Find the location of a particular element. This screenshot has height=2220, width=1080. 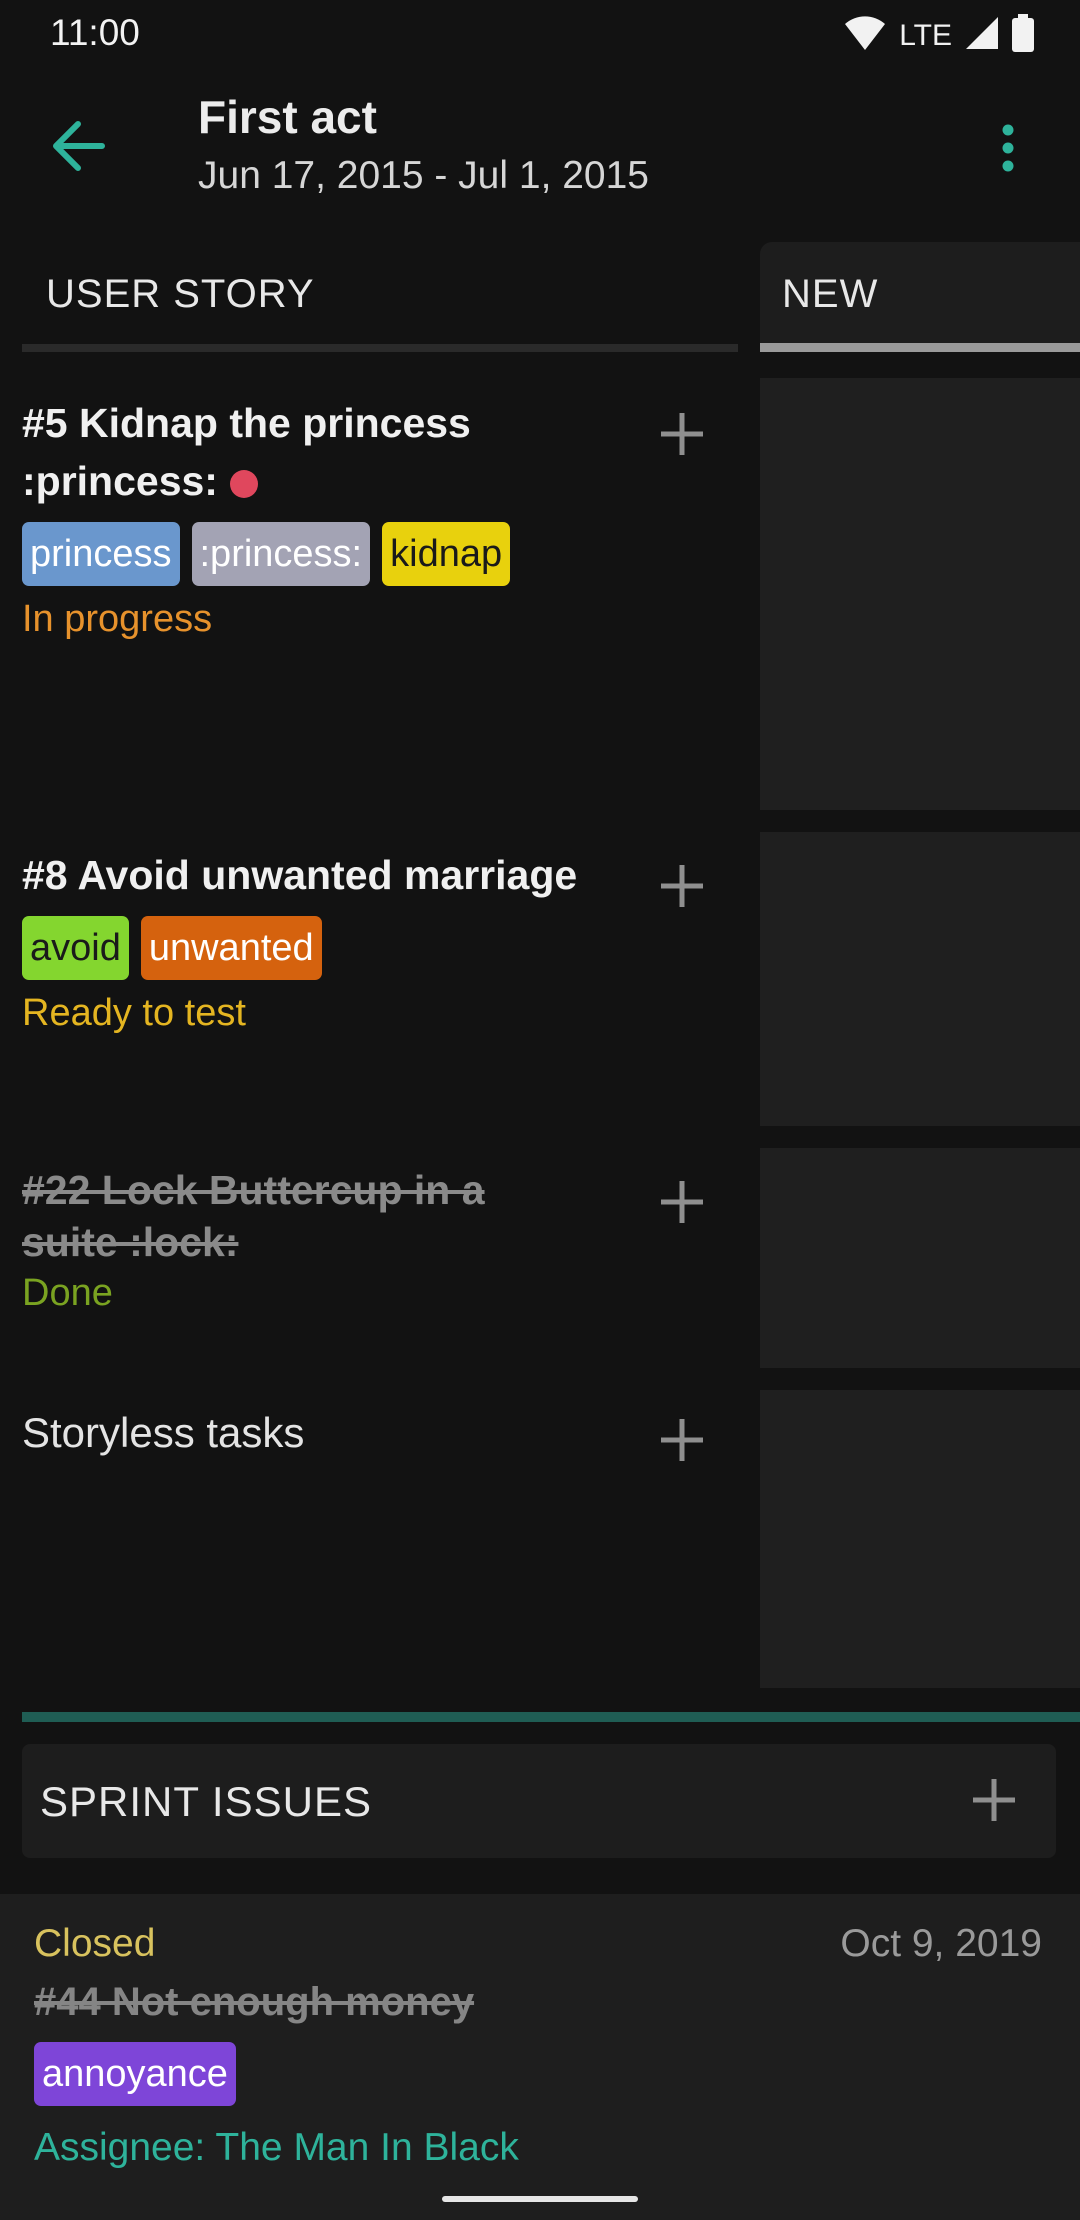

arrow-back-icon is located at coordinates (78, 148).